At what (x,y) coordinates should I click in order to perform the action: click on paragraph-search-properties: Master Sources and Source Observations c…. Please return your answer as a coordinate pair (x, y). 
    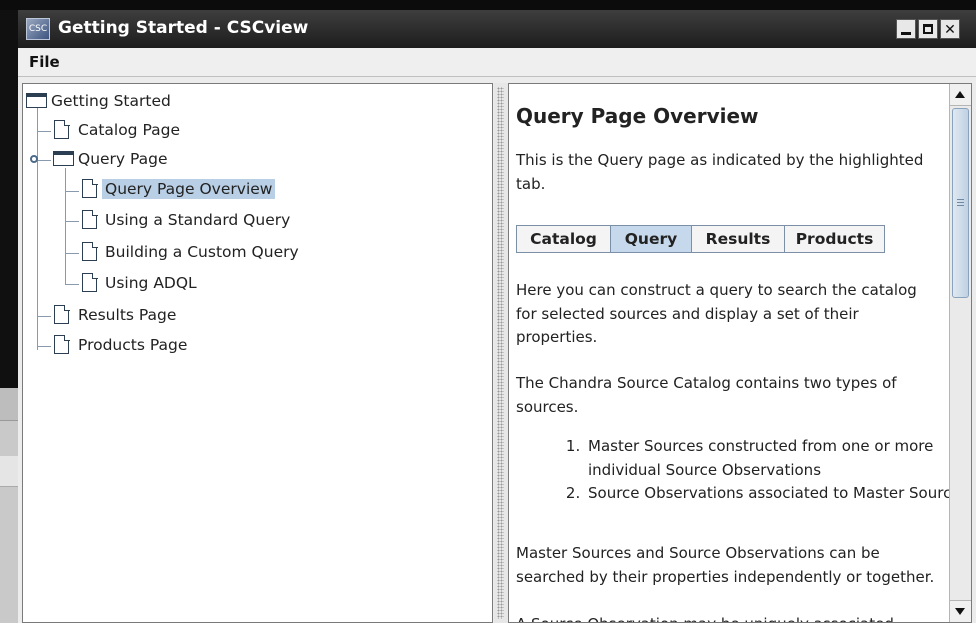
    Looking at the image, I should click on (725, 565).